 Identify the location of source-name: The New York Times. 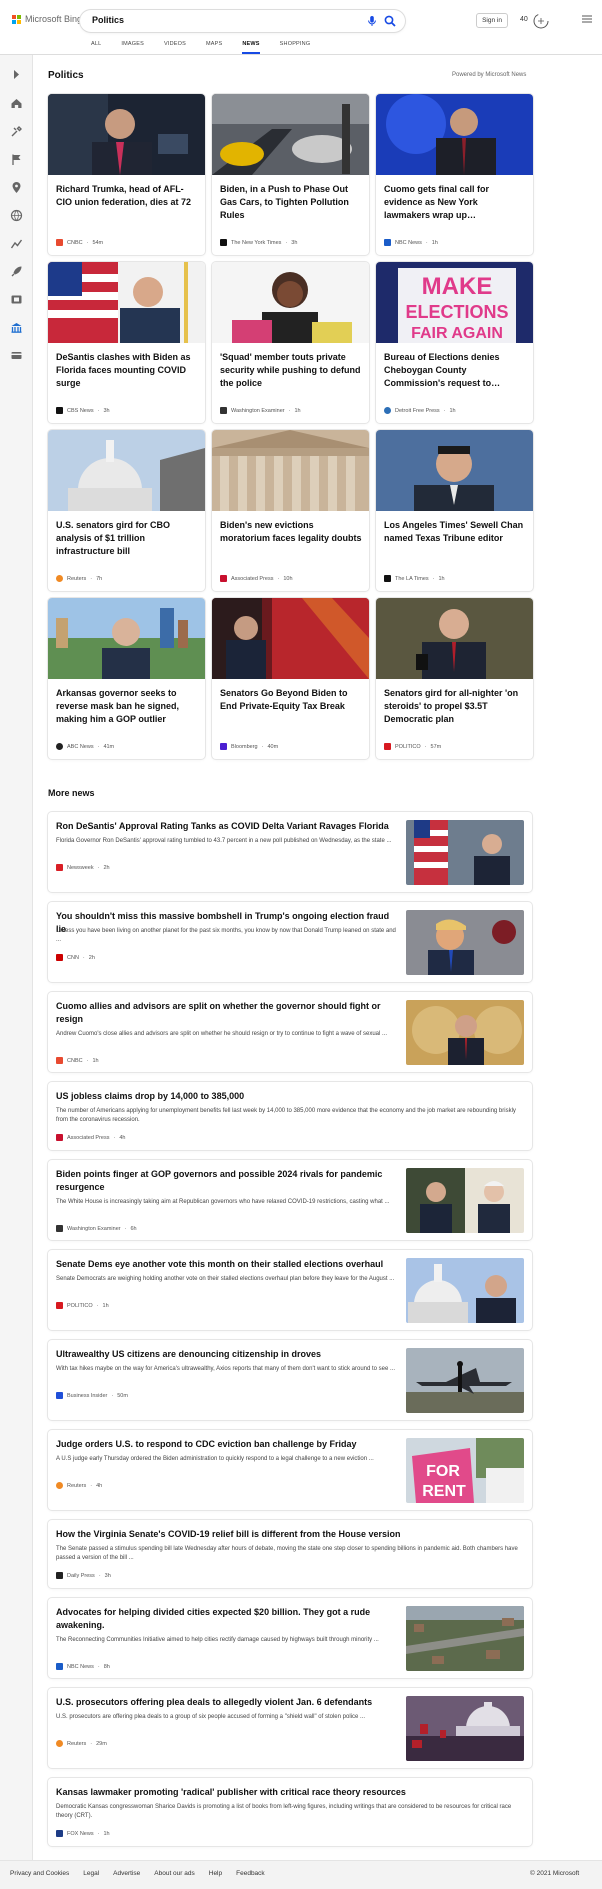
(256, 243).